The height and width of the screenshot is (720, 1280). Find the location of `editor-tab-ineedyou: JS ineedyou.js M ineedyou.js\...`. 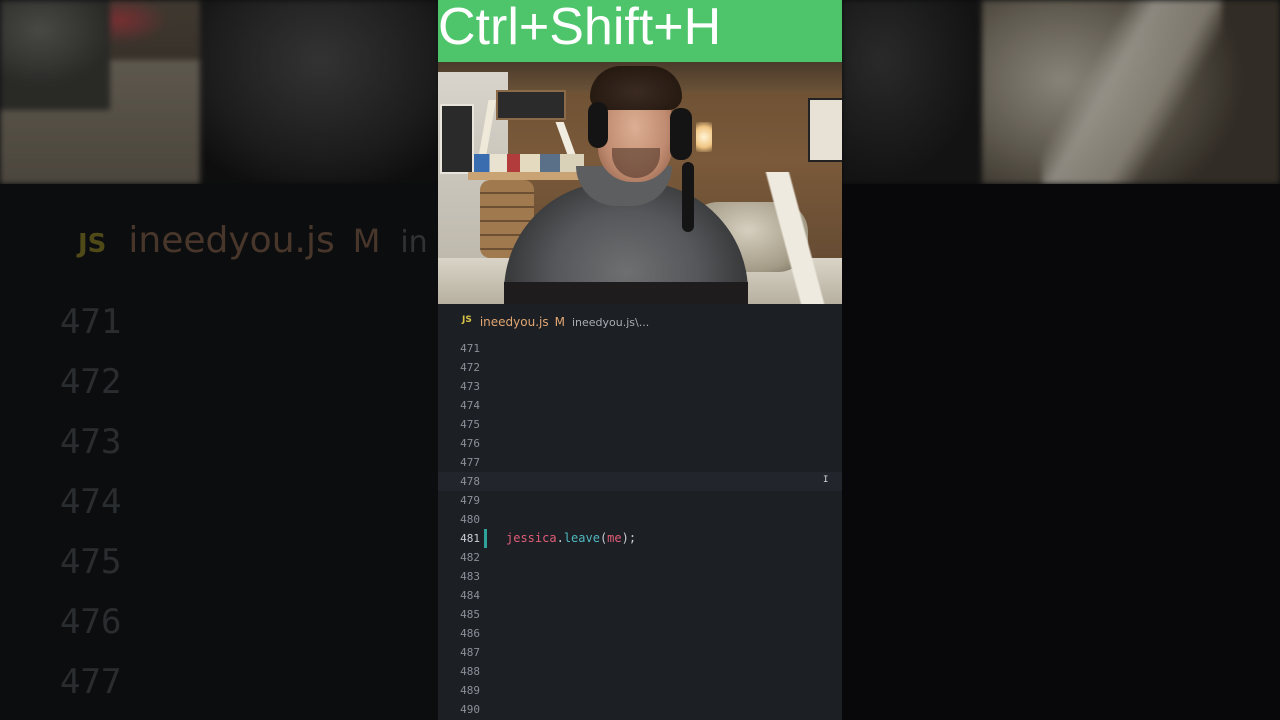

editor-tab-ineedyou: JS ineedyou.js M ineedyou.js\... is located at coordinates (543, 322).